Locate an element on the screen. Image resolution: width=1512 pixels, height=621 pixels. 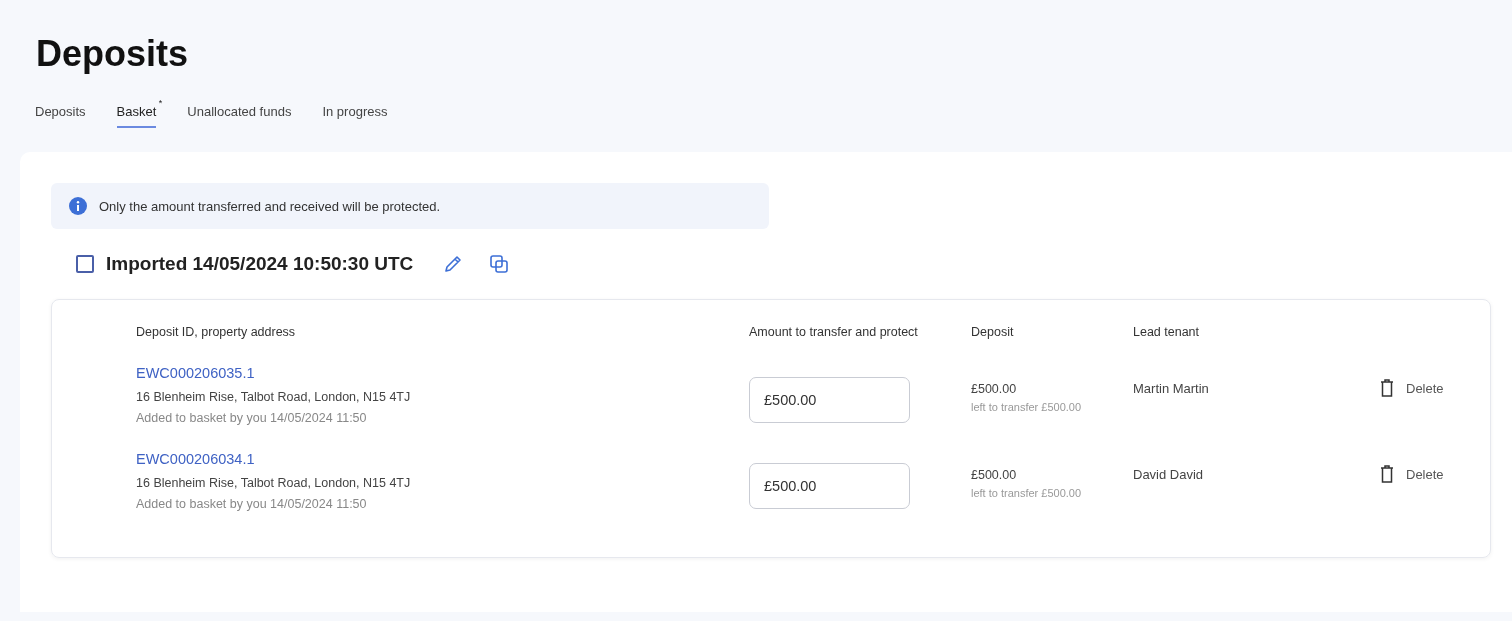
column-header: Amount to transfer and protect is located at coordinates (834, 333).